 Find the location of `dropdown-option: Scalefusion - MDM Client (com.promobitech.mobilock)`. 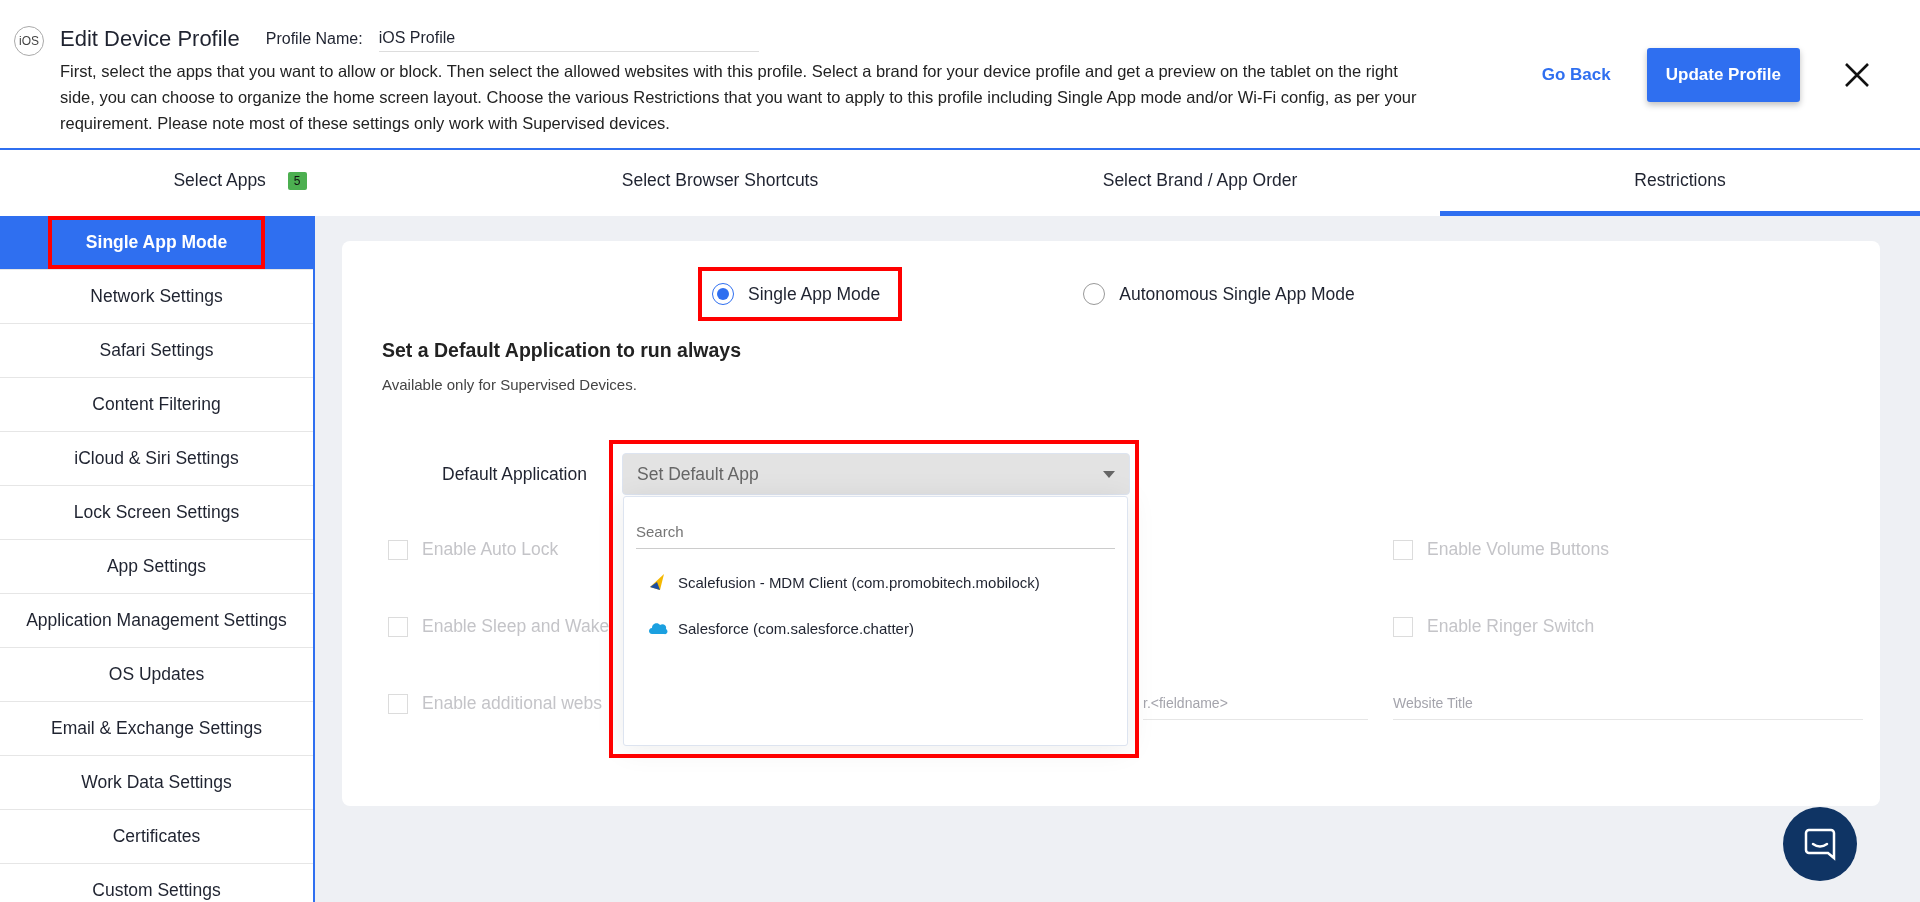

dropdown-option: Scalefusion - MDM Client (com.promobitech.mobilock) is located at coordinates (875, 582).